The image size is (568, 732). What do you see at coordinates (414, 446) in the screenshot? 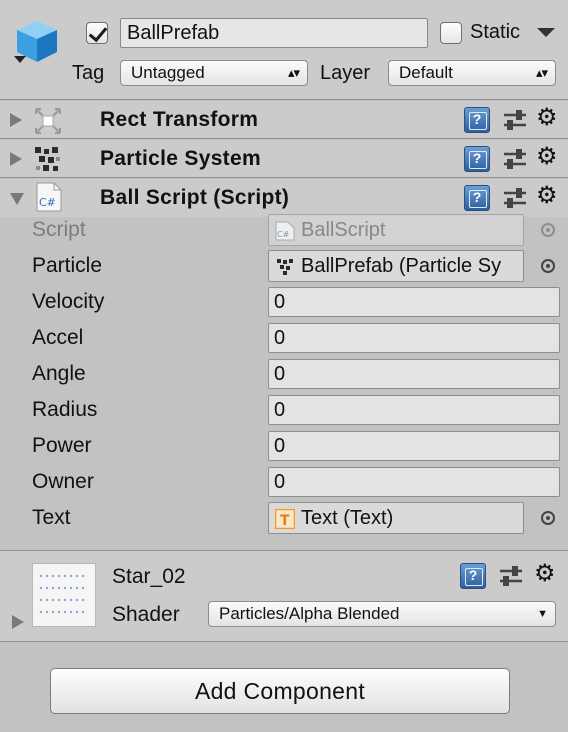
I see `power-field: 0` at bounding box center [414, 446].